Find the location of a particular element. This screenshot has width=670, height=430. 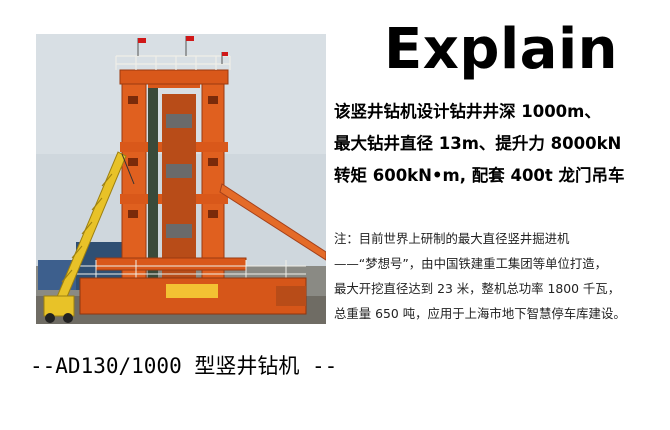

note-line: 总重量 650 吨，应用于上海市地下智慧停车库建设。 is located at coordinates (480, 313).